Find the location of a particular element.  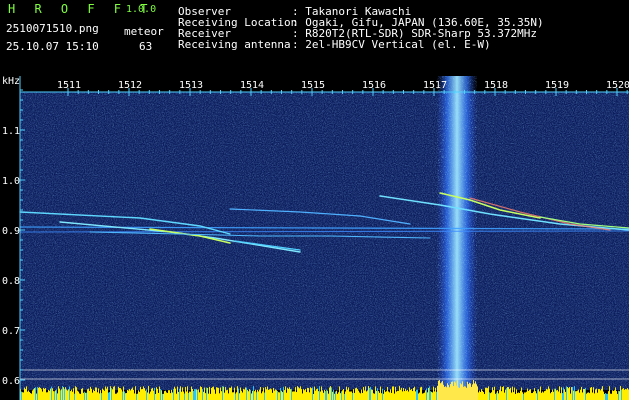

x-tick-label: 1518 is located at coordinates (496, 85).